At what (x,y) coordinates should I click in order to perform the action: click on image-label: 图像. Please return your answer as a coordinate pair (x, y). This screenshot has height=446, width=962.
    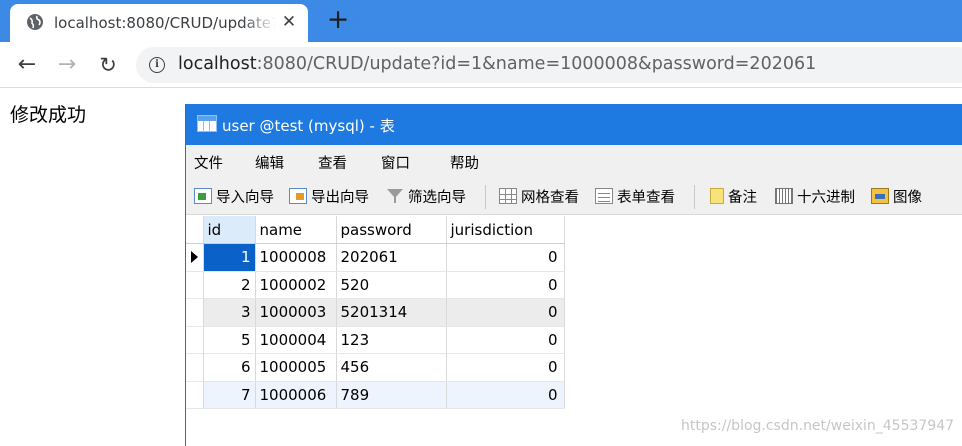
    Looking at the image, I should click on (907, 197).